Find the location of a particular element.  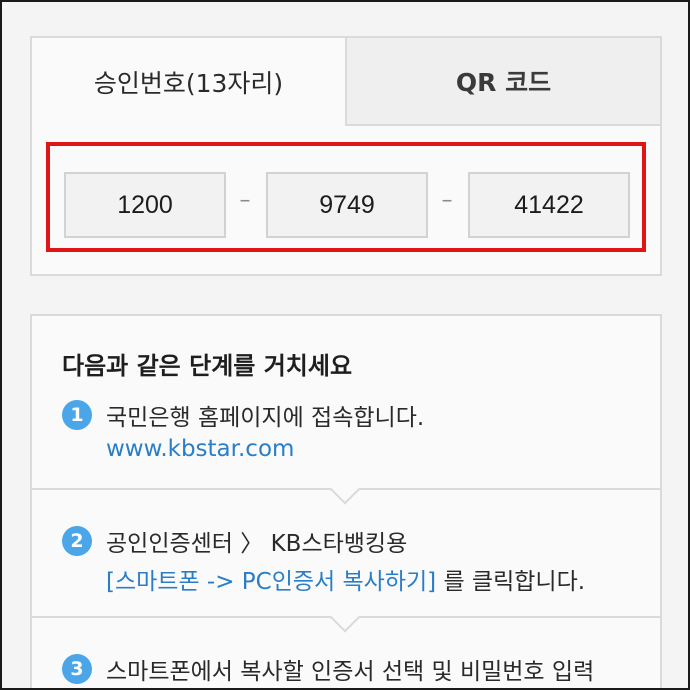

step-number-badge: 3 is located at coordinates (77, 669).